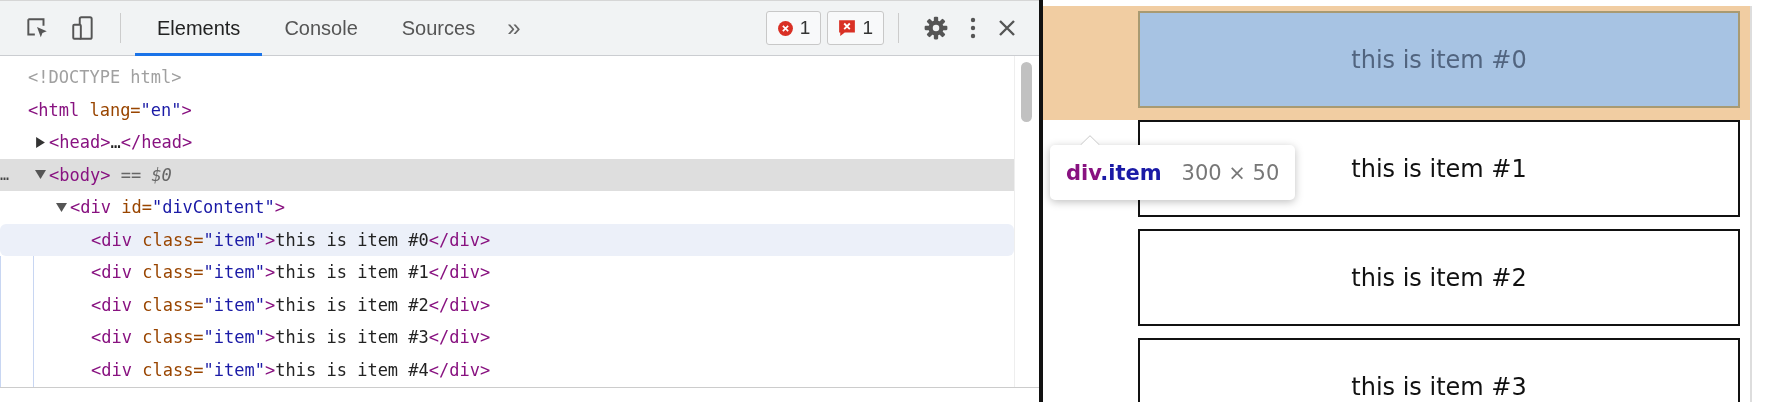  I want to click on element-markup: <div class="item">this is item #1</div>, so click(291, 272).